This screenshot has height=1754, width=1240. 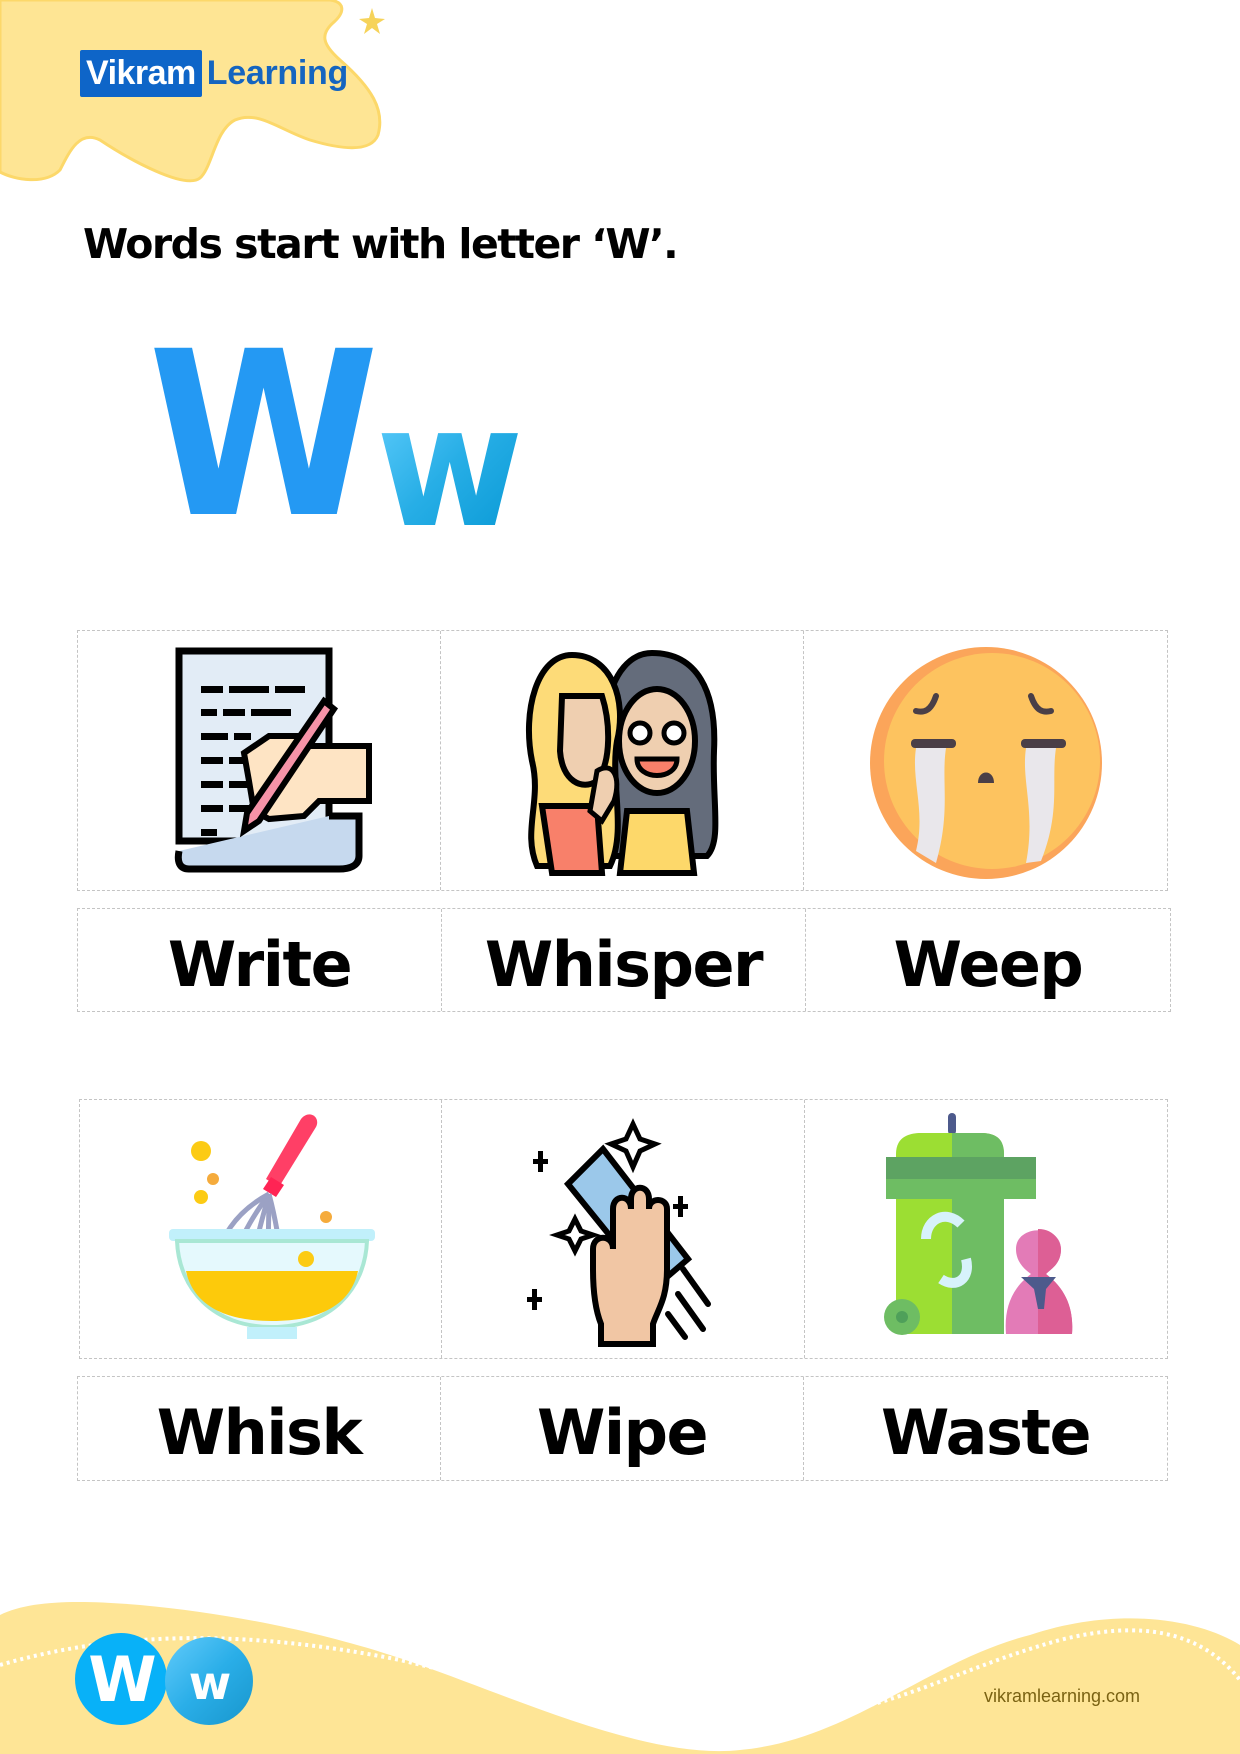 What do you see at coordinates (141, 73) in the screenshot?
I see `logo-text-vikram: Vikram` at bounding box center [141, 73].